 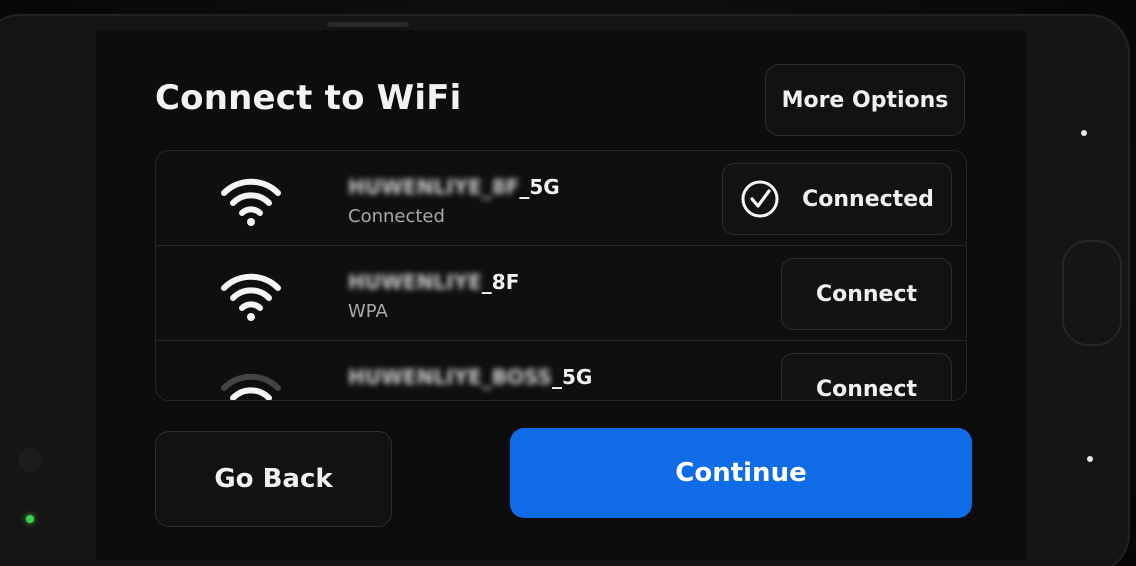 I want to click on network-ssid: HUWENLIYE_BOSS_5G, so click(x=470, y=377).